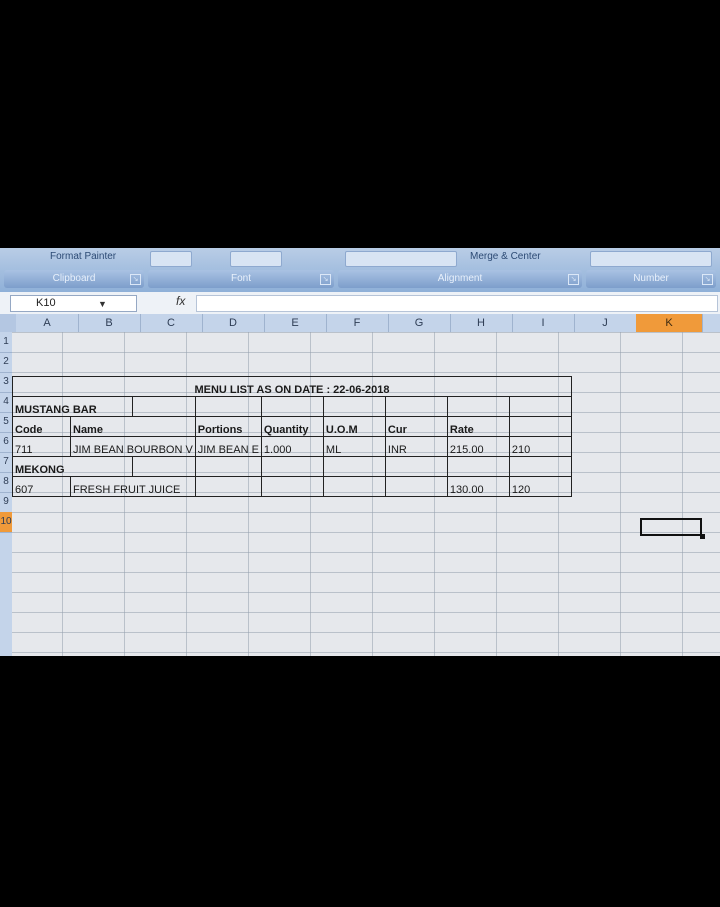 This screenshot has width=720, height=907. What do you see at coordinates (41, 486) in the screenshot?
I see `item-code: 607` at bounding box center [41, 486].